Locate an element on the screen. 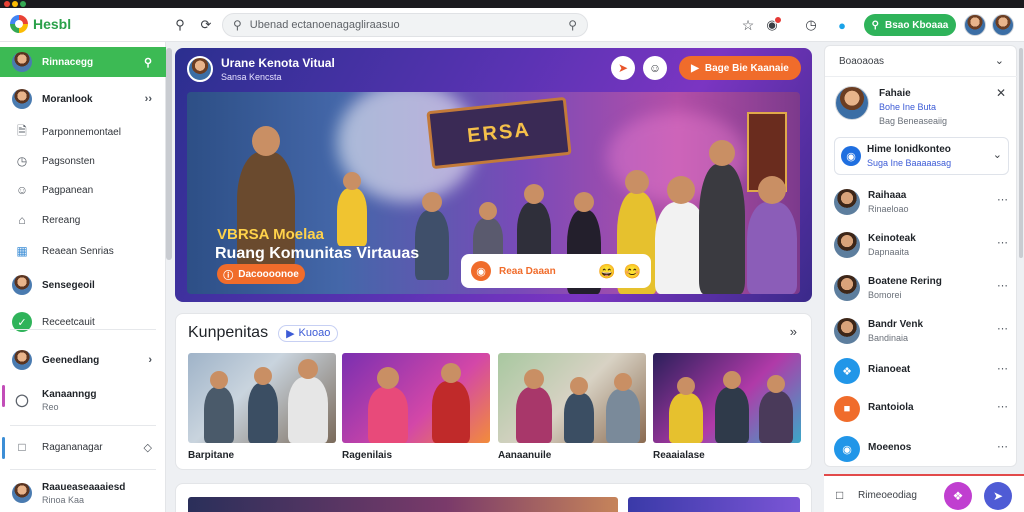 The image size is (1024, 512). scene-button-label: Dacoooonoe is located at coordinates (268, 274).